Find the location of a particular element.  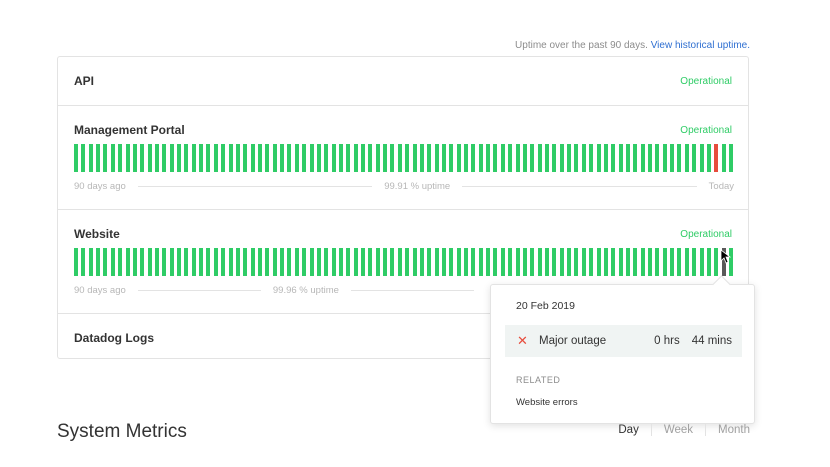

tab-month: Month is located at coordinates (727, 430).